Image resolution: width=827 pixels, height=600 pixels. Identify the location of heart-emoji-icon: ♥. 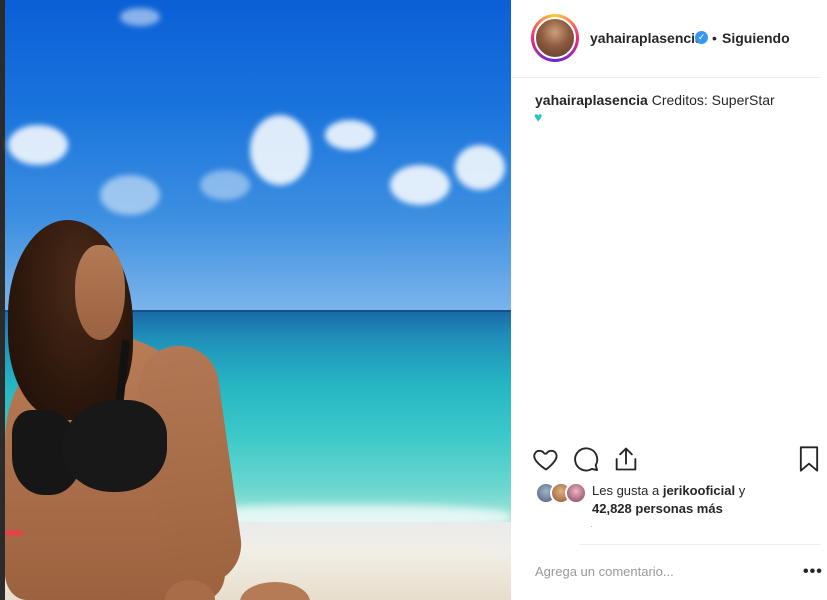
(538, 117).